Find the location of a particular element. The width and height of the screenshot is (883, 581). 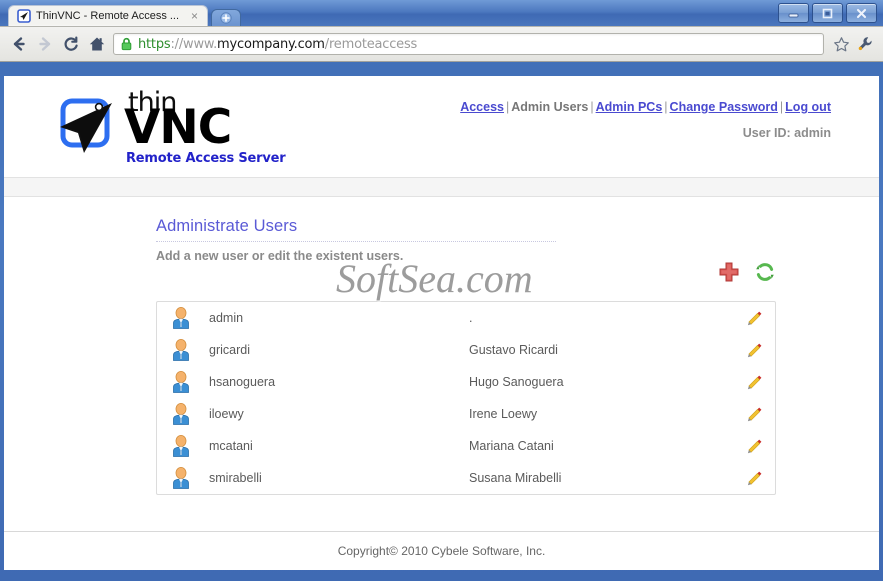

bookmark-star-button is located at coordinates (841, 44).